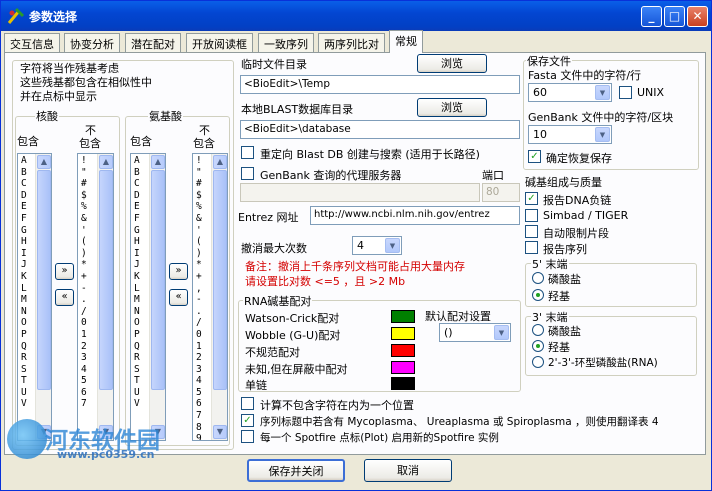 Image resolution: width=712 pixels, height=491 pixels. What do you see at coordinates (296, 369) in the screenshot?
I see `pair-label-masked: 未知,但在屏蔽中配对` at bounding box center [296, 369].